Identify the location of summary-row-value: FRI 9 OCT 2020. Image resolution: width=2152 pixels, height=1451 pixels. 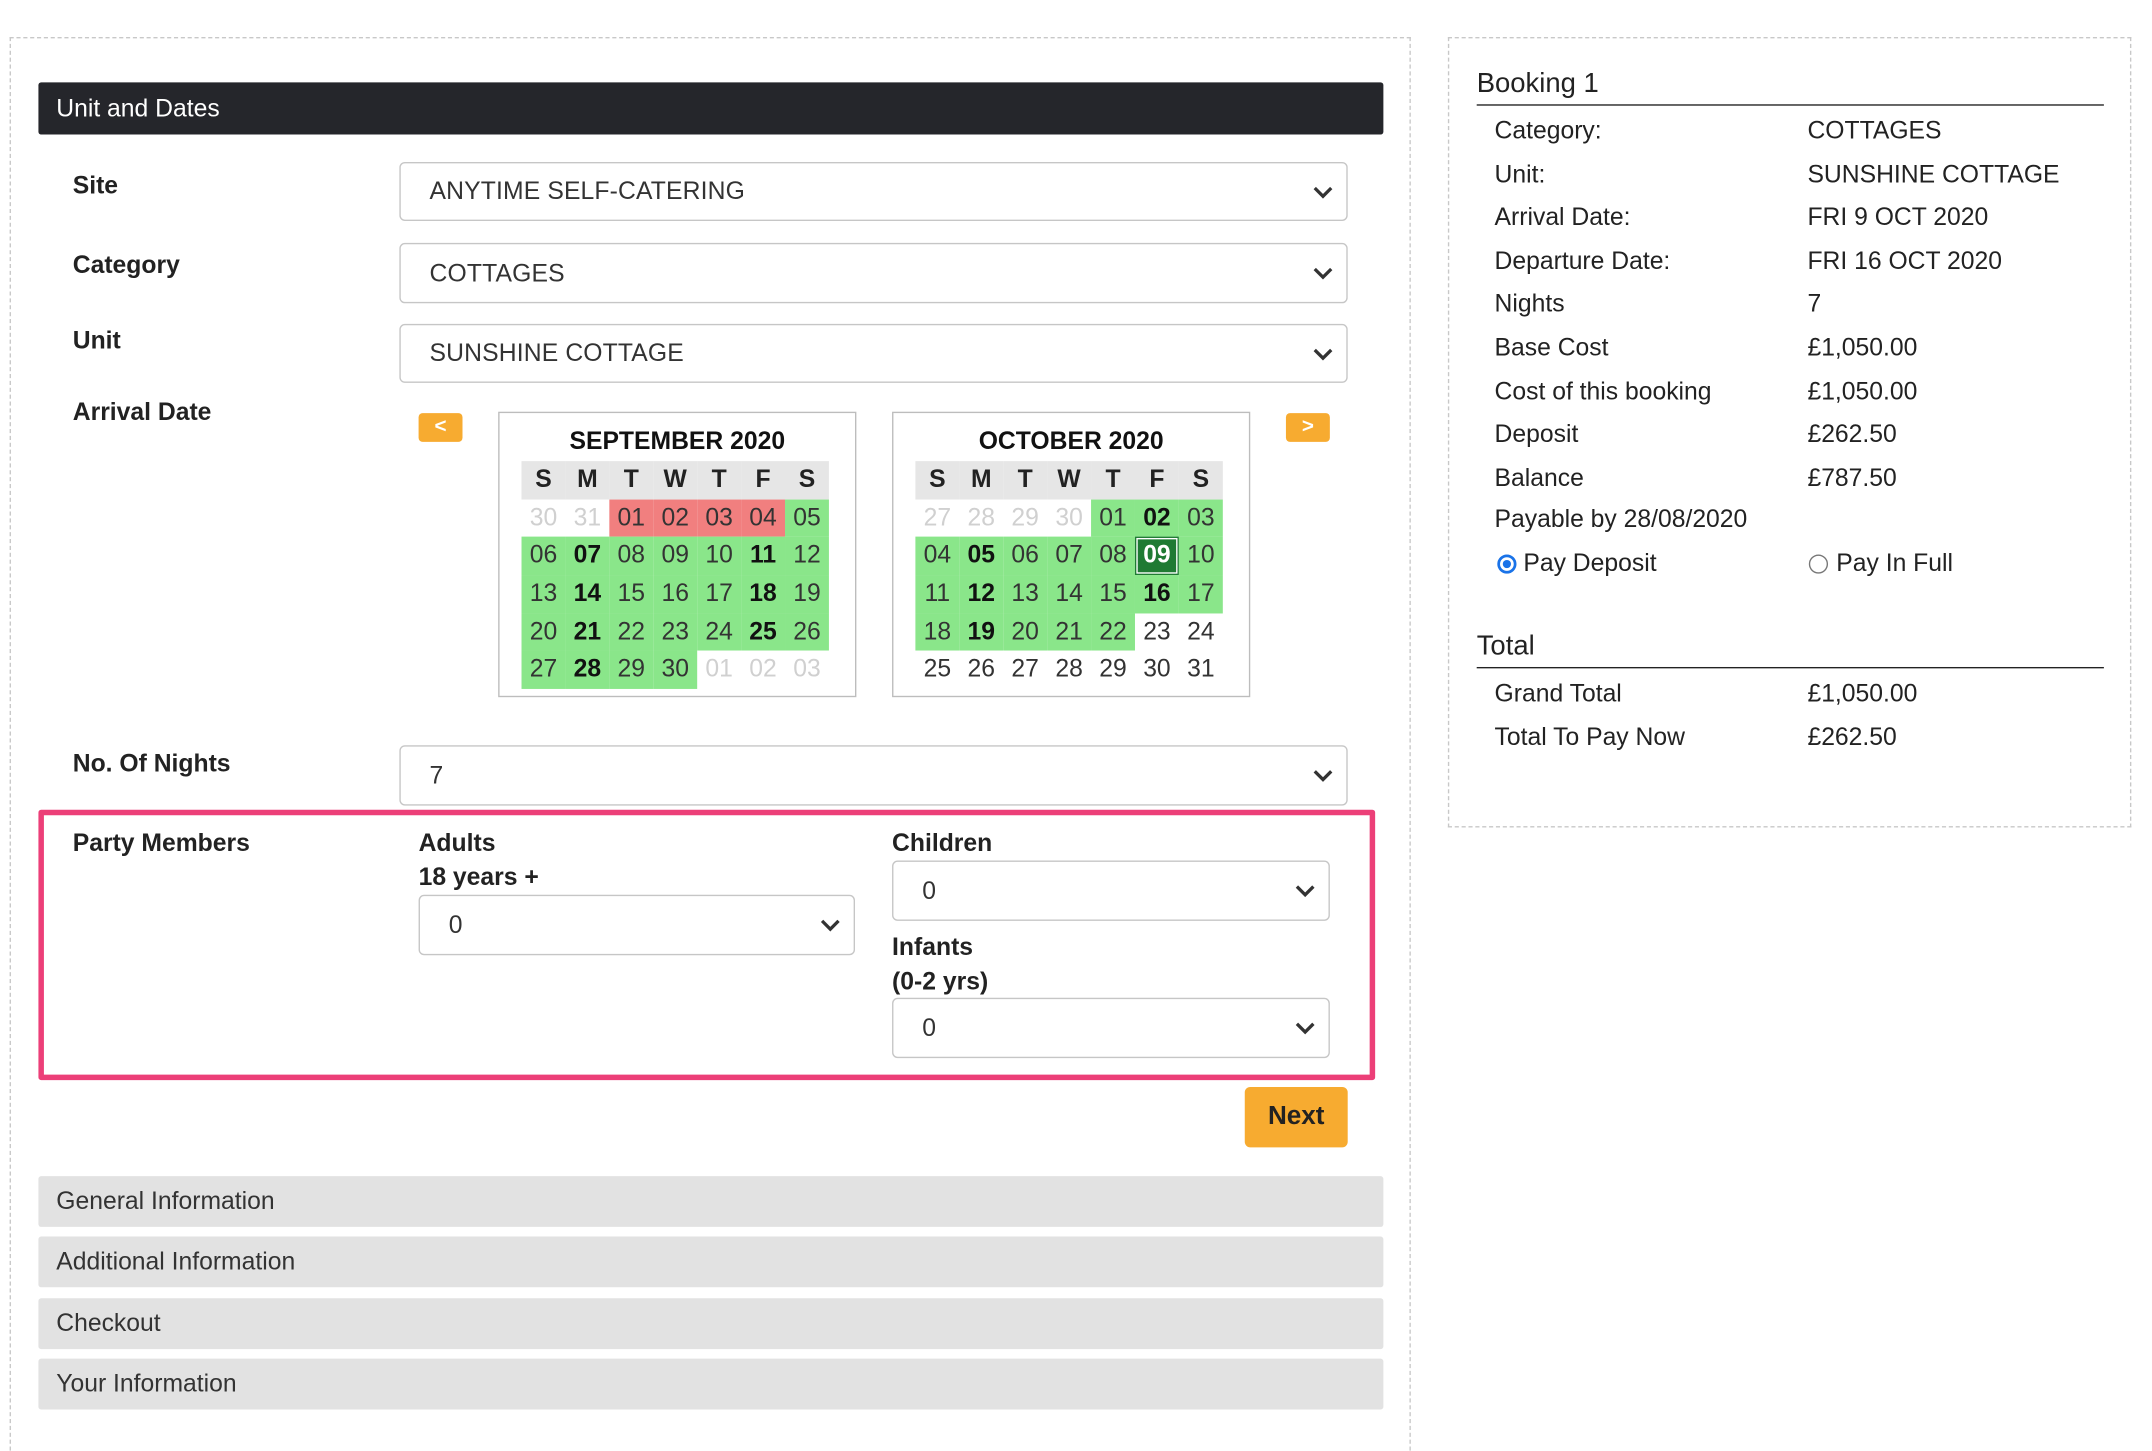
(1898, 217).